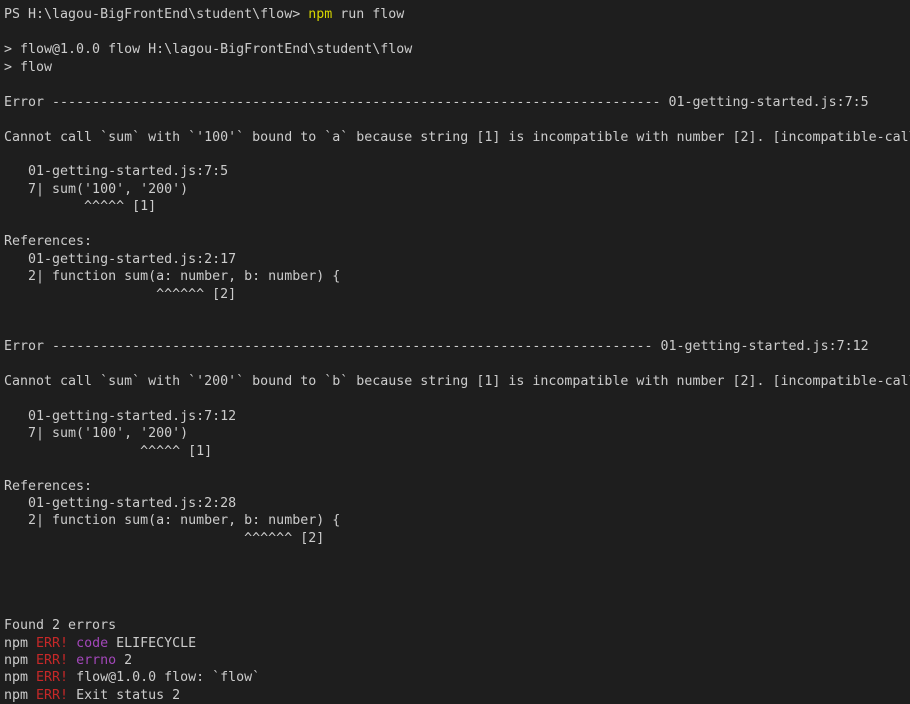 The image size is (910, 704). What do you see at coordinates (320, 15) in the screenshot?
I see `command-keyword: npm` at bounding box center [320, 15].